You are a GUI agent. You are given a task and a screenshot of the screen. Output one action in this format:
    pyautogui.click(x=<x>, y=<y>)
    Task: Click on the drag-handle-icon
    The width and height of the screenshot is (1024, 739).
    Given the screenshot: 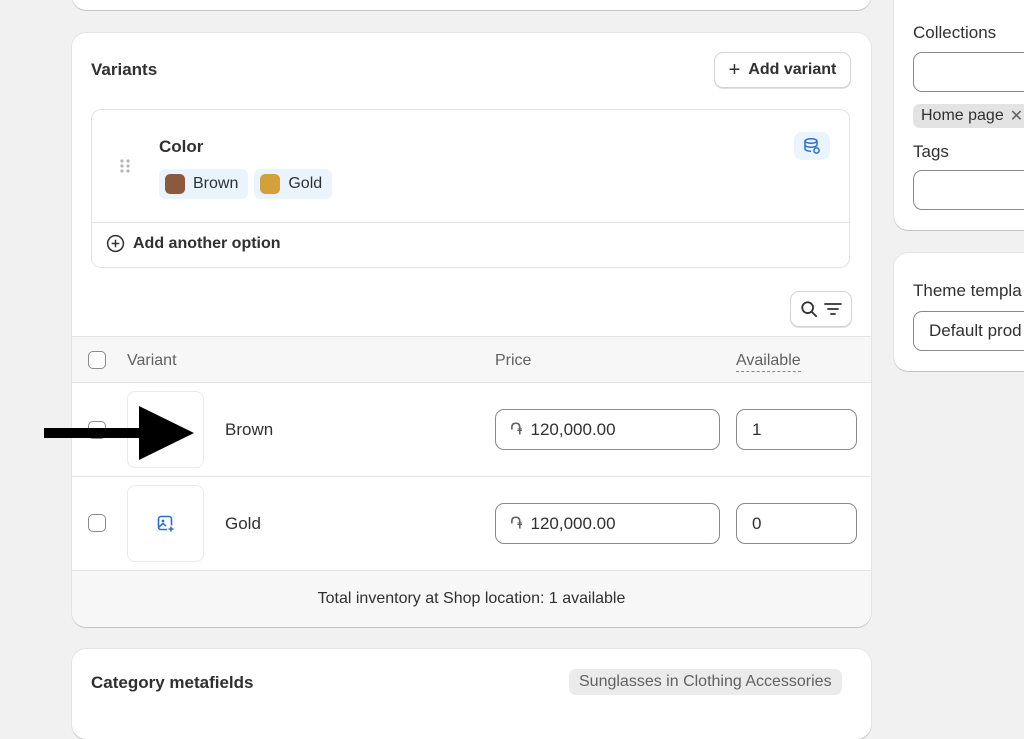 What is the action you would take?
    pyautogui.click(x=125, y=166)
    